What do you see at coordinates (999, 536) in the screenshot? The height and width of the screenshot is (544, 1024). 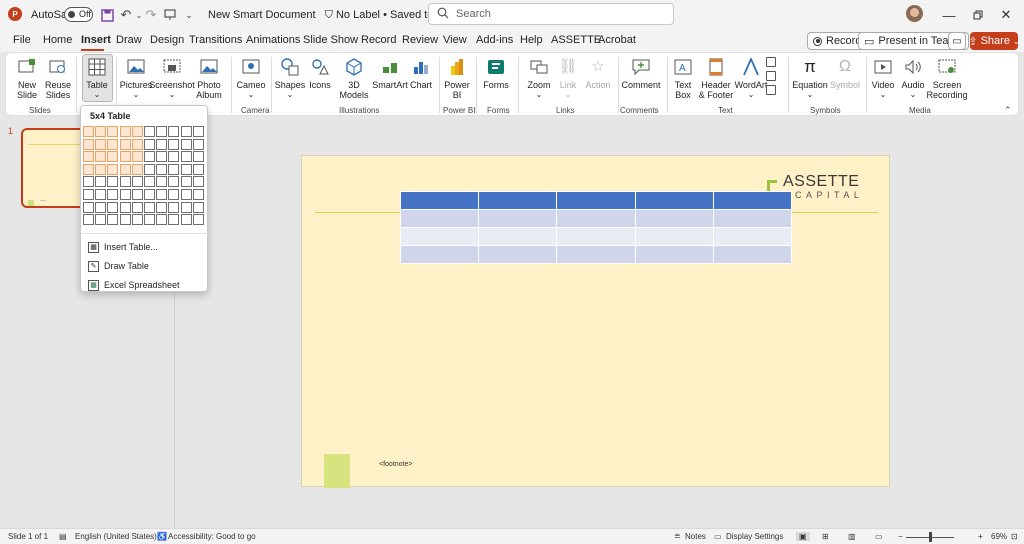 I see `zoom-level: 69%` at bounding box center [999, 536].